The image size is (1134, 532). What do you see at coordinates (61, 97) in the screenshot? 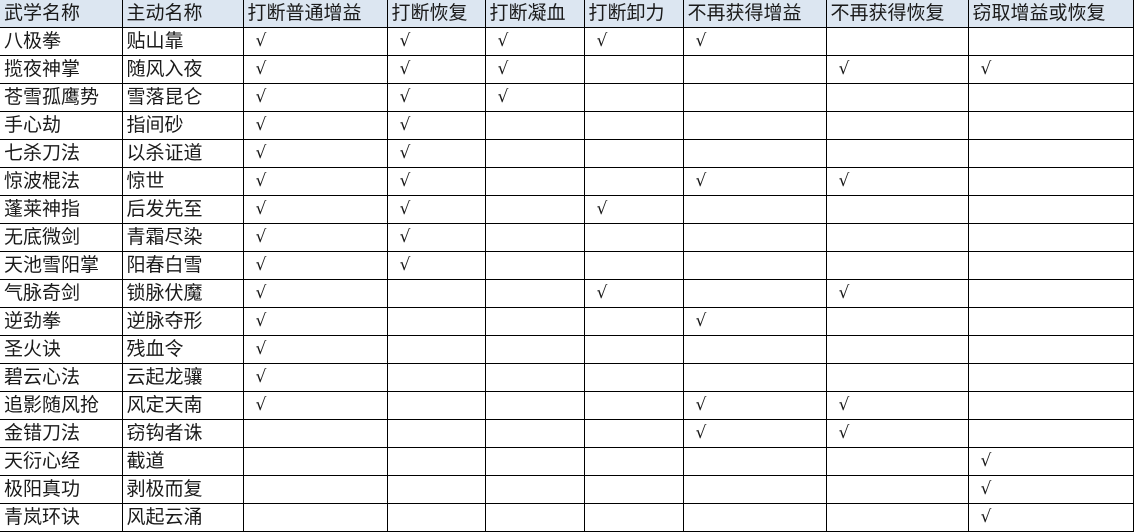
I see `martial-art-name-cell: 苍雪孤鹰势` at bounding box center [61, 97].